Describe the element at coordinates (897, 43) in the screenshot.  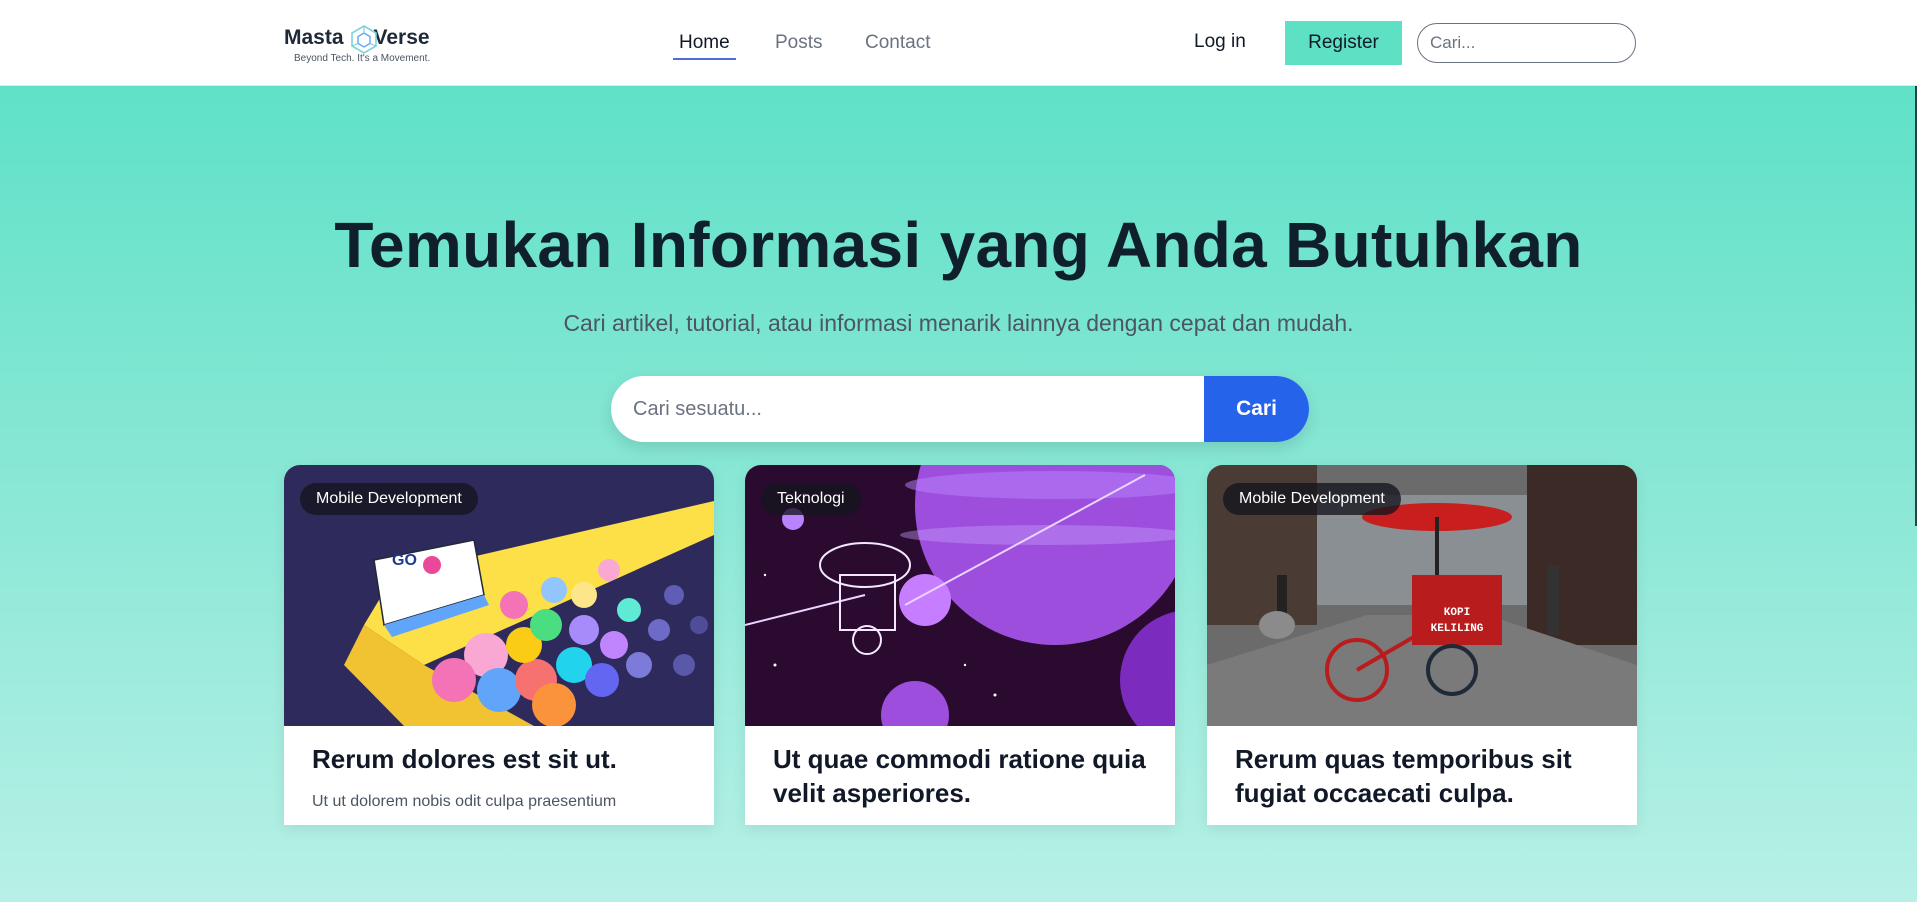
I see `nav-contact-link: Contact` at that location.